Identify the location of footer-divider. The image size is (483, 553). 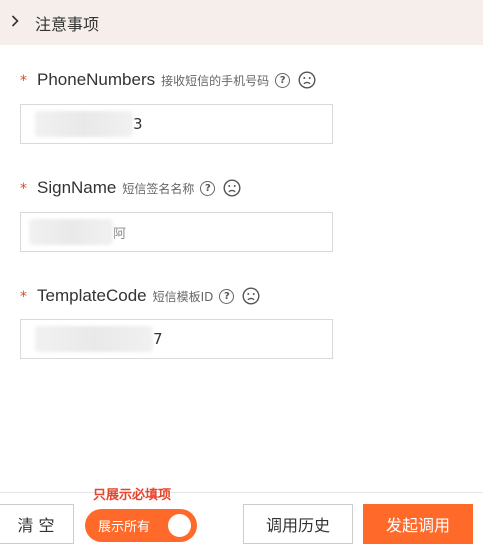
(241, 492).